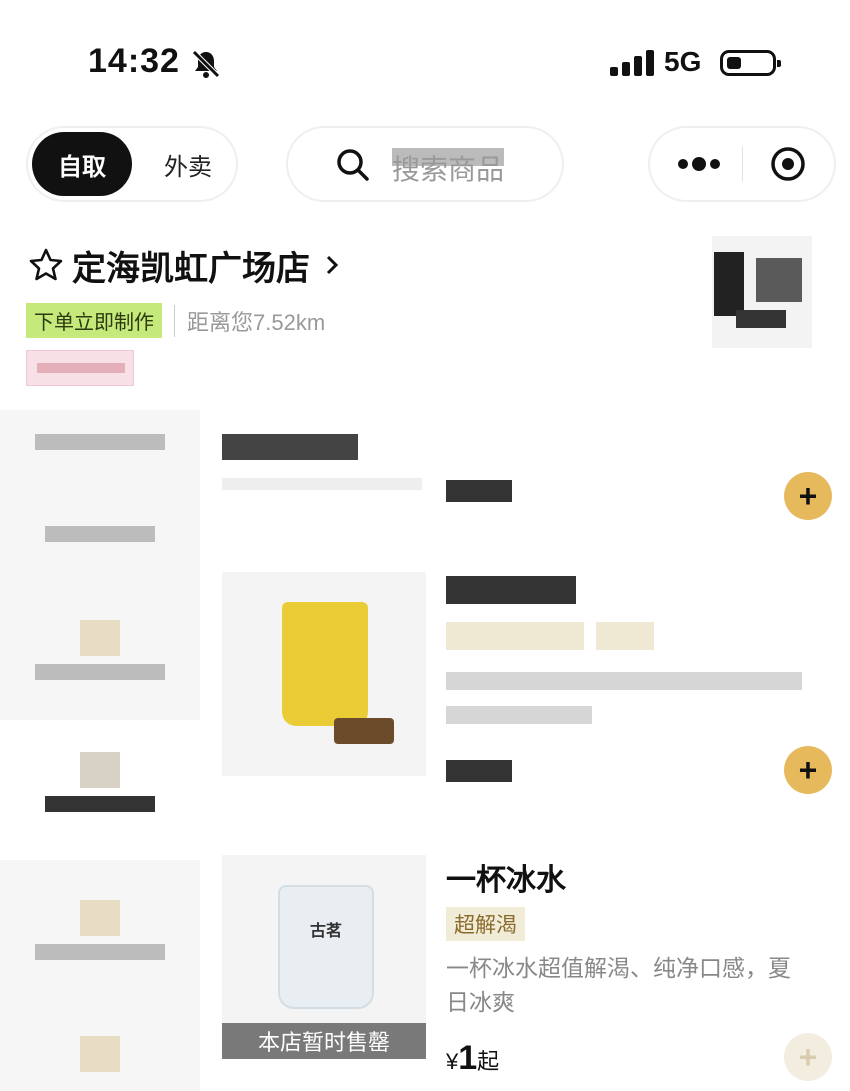 Image resolution: width=850 pixels, height=1091 pixels. I want to click on network-type: 5G, so click(683, 61).